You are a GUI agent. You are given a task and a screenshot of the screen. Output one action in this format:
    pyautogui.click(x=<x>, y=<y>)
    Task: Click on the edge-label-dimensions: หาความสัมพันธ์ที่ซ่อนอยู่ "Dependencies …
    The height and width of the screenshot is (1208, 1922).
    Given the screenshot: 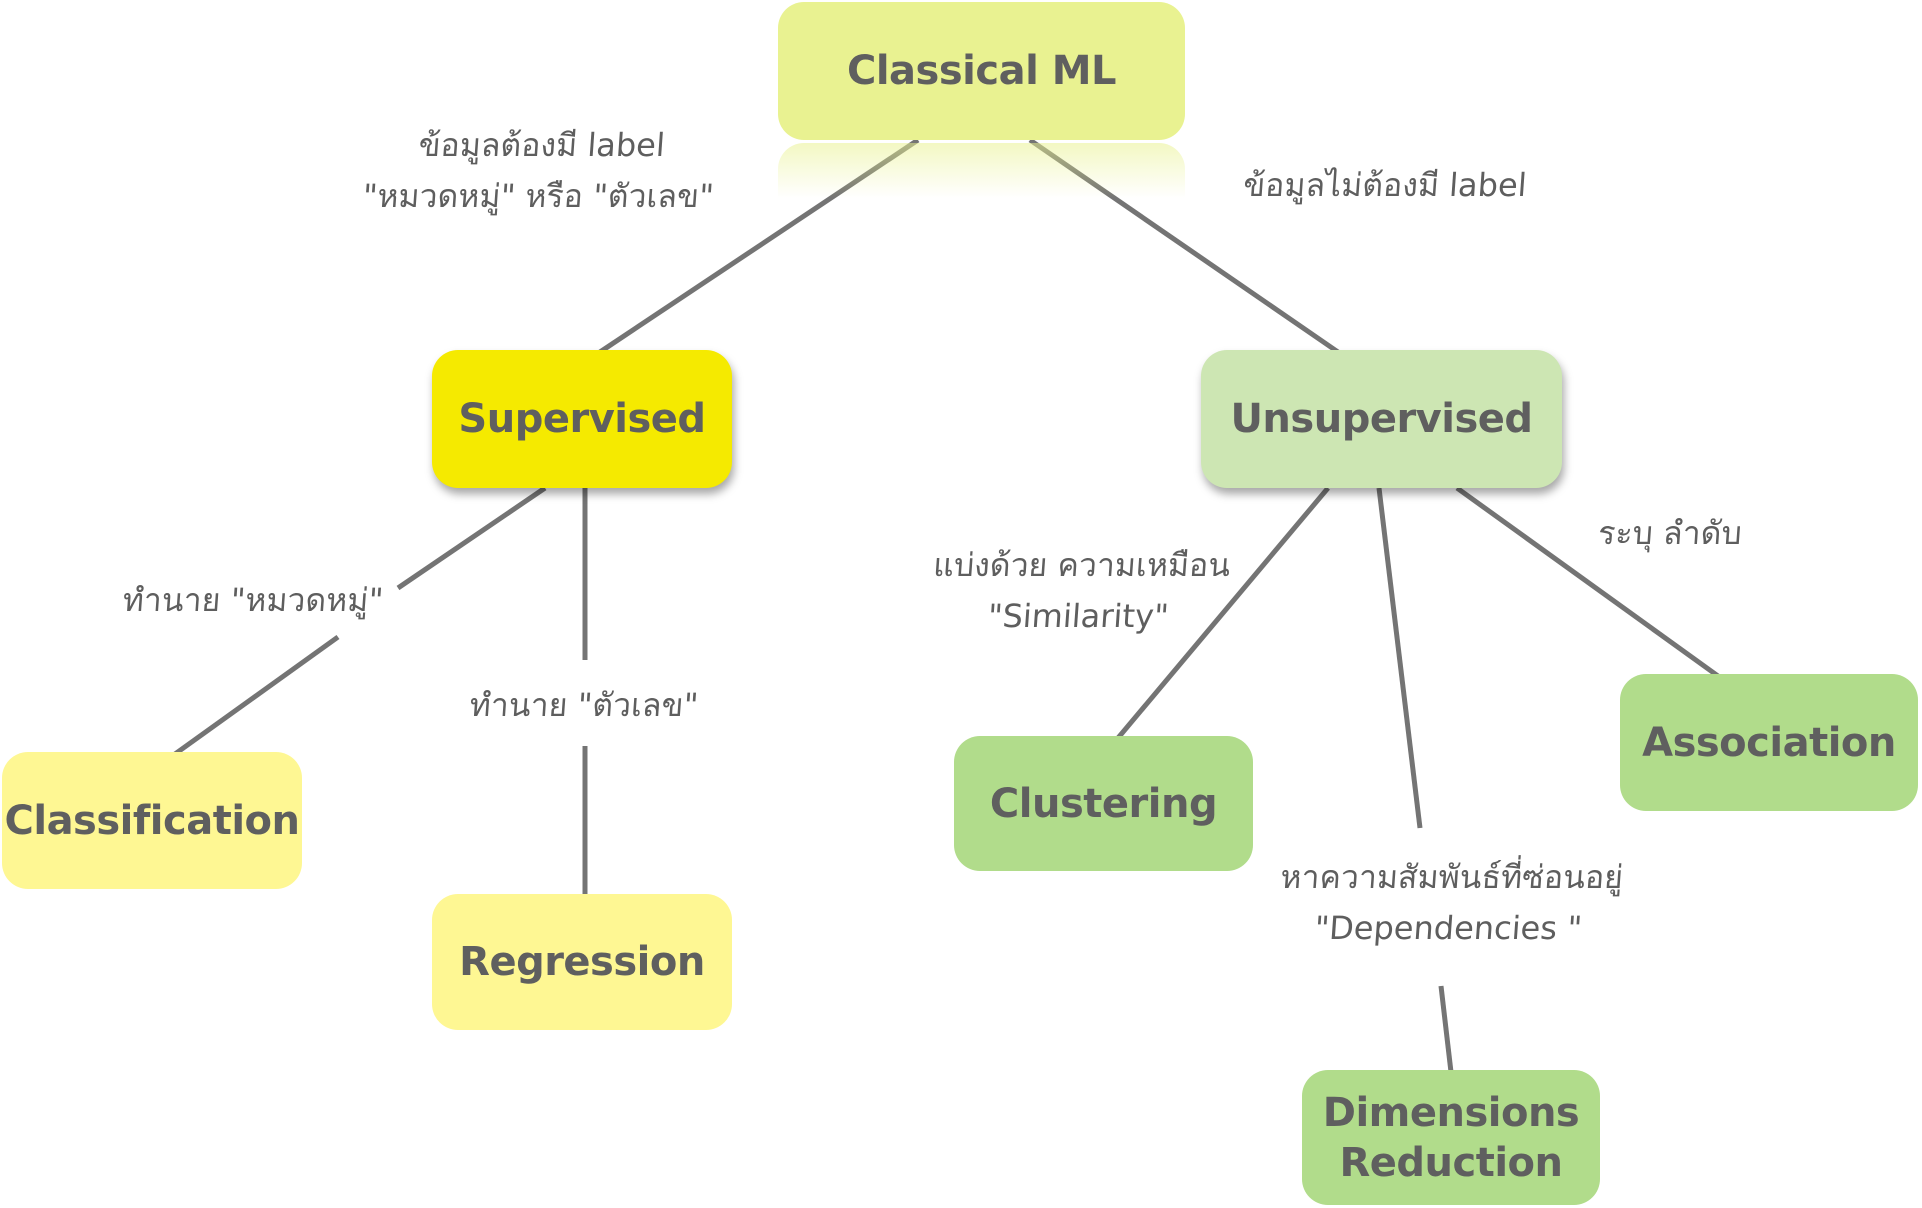 What is the action you would take?
    pyautogui.click(x=1449, y=903)
    